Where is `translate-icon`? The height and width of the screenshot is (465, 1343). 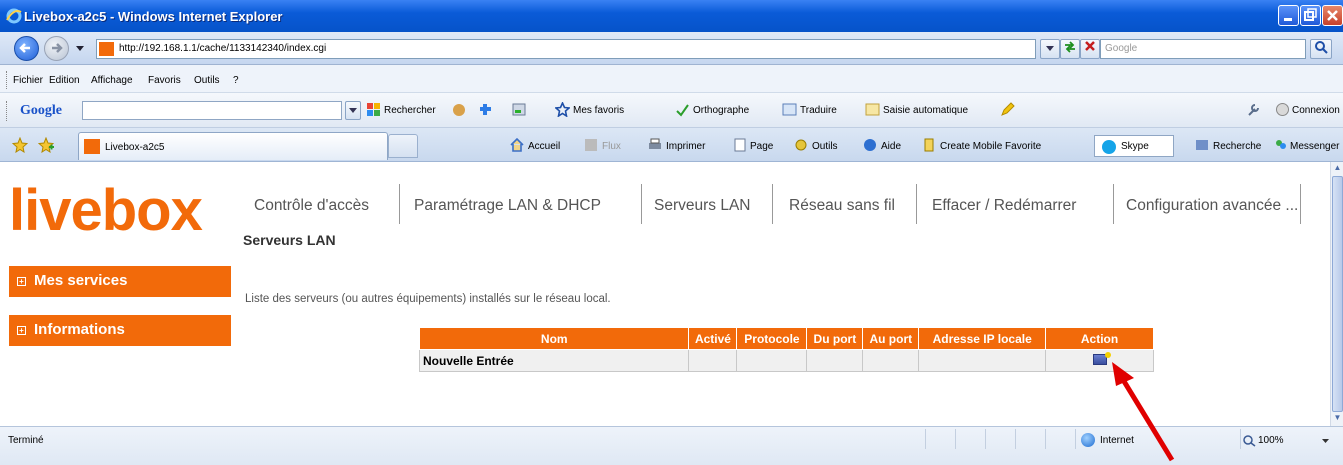
translate-icon is located at coordinates (789, 109).